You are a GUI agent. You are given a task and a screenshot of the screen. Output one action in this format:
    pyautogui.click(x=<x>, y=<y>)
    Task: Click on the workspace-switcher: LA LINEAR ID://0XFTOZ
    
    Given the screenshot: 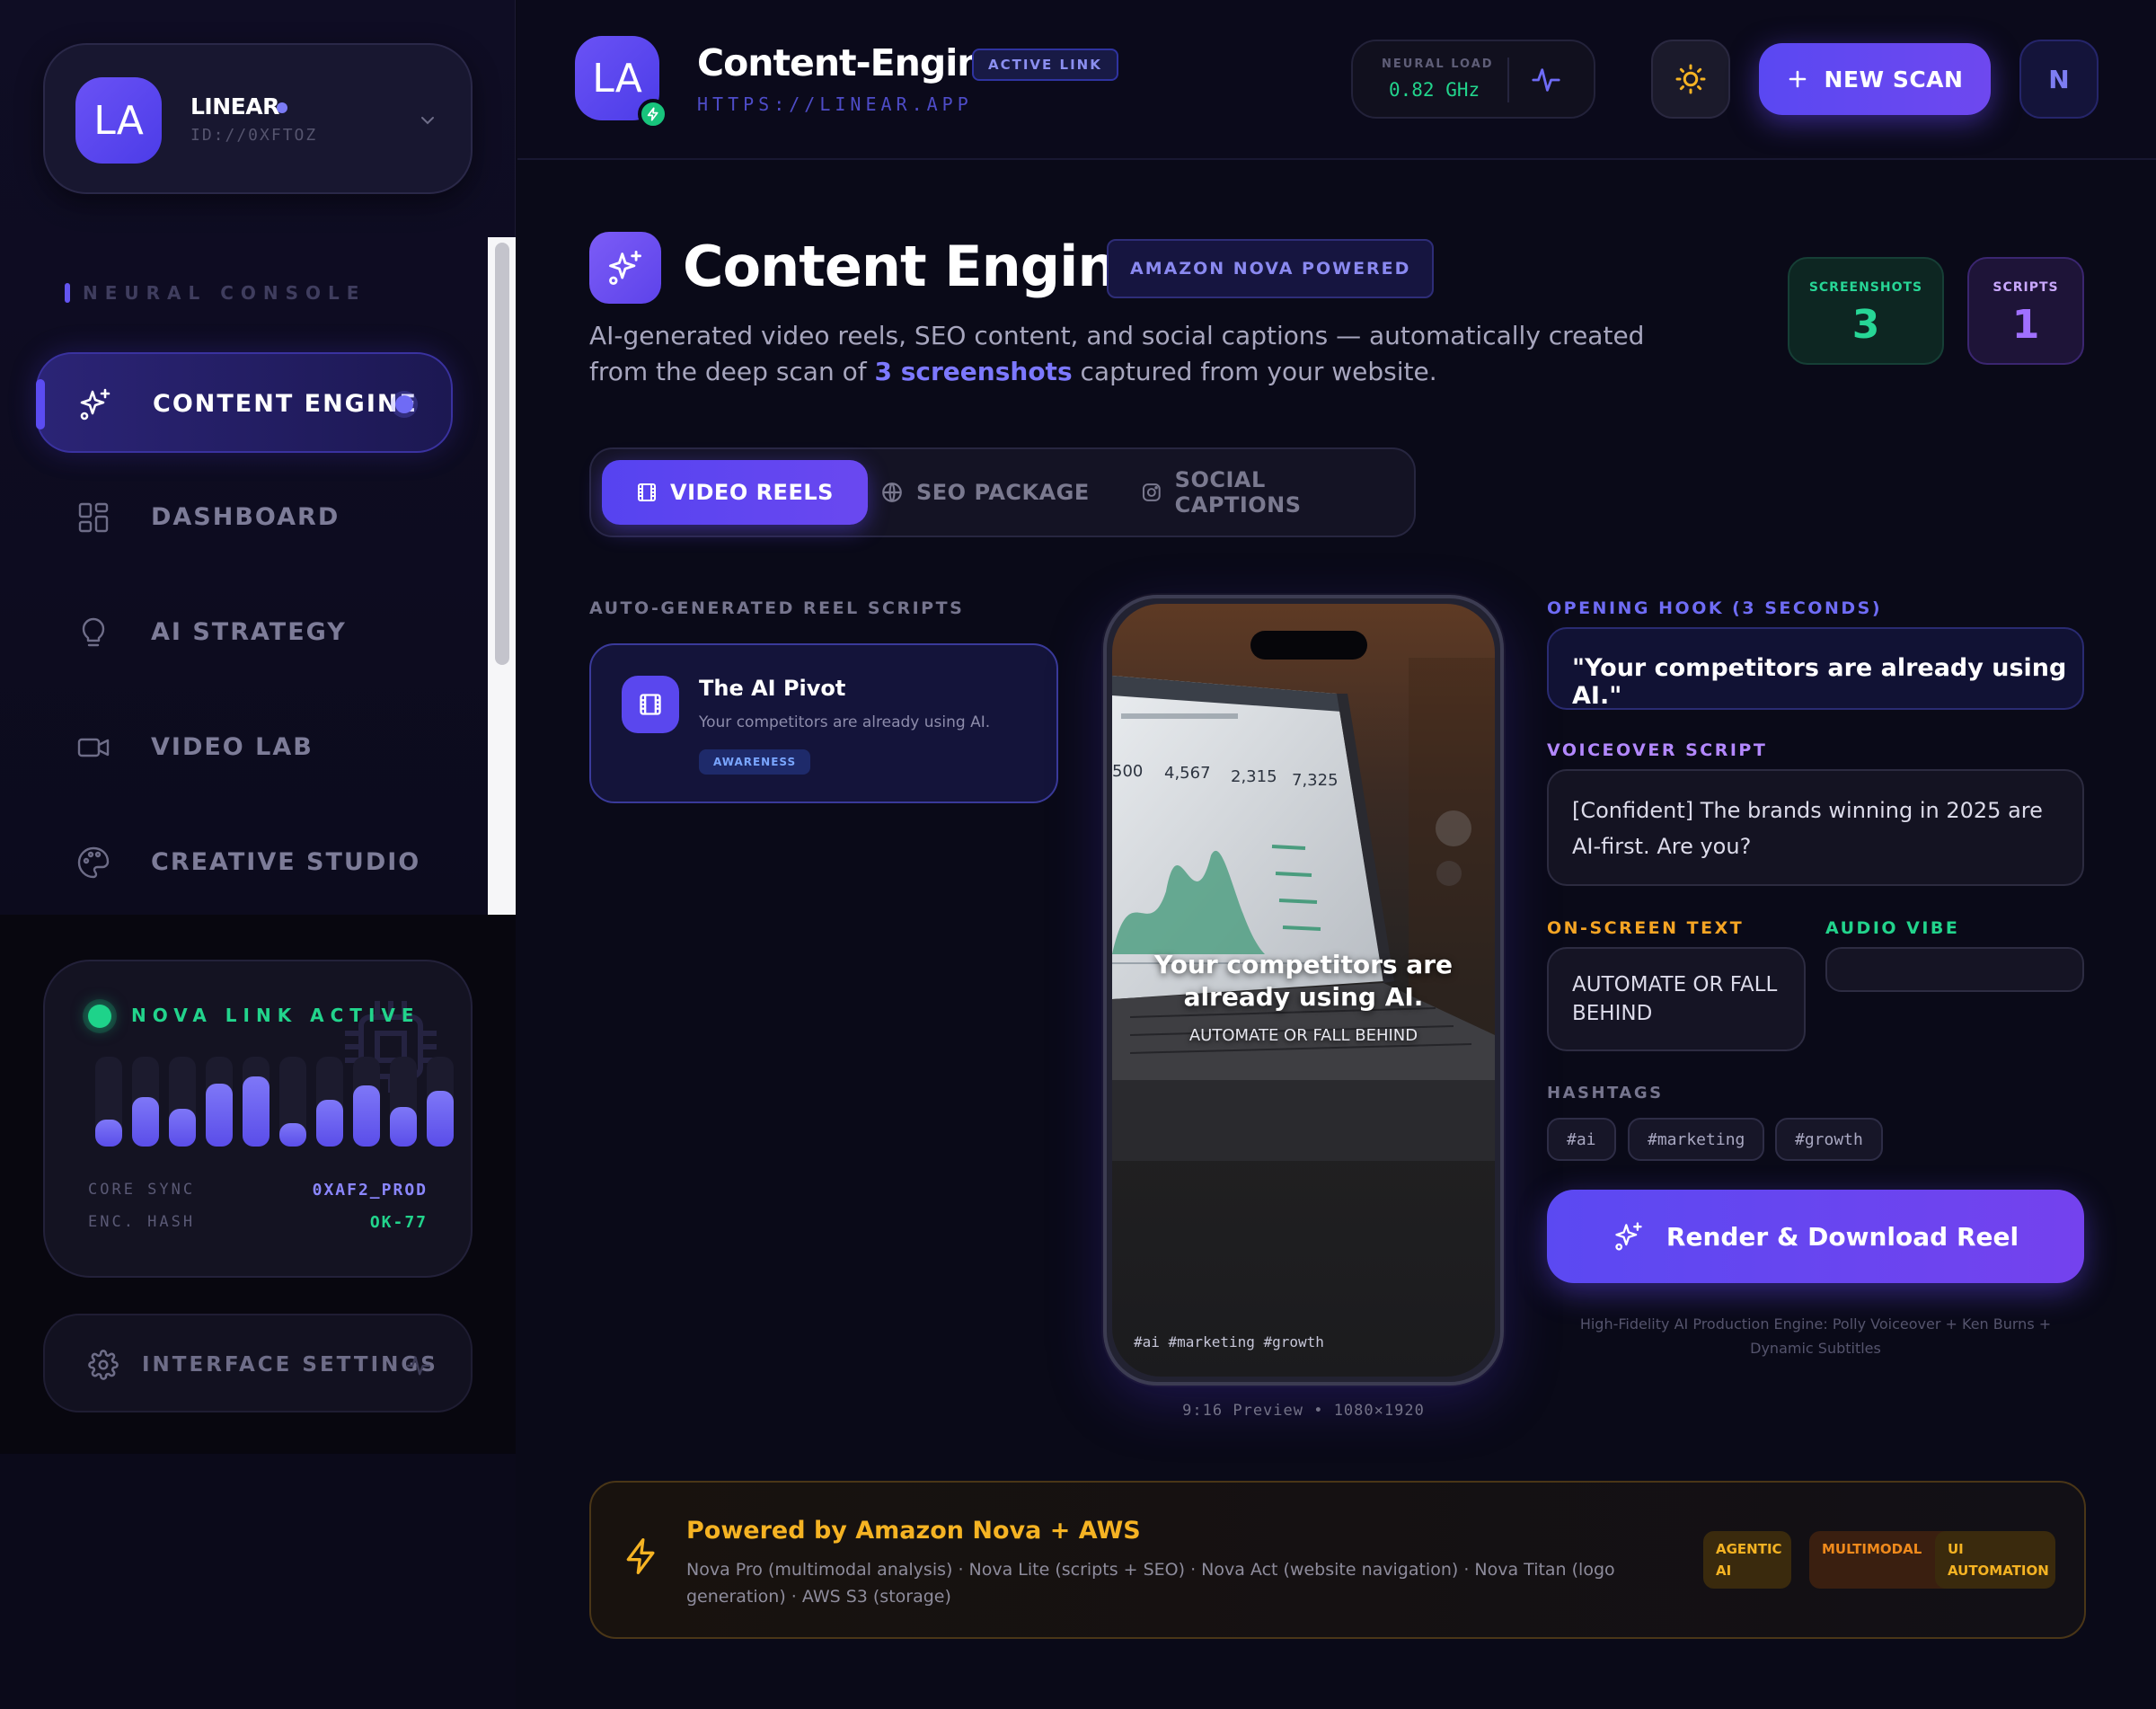 What is the action you would take?
    pyautogui.click(x=258, y=119)
    